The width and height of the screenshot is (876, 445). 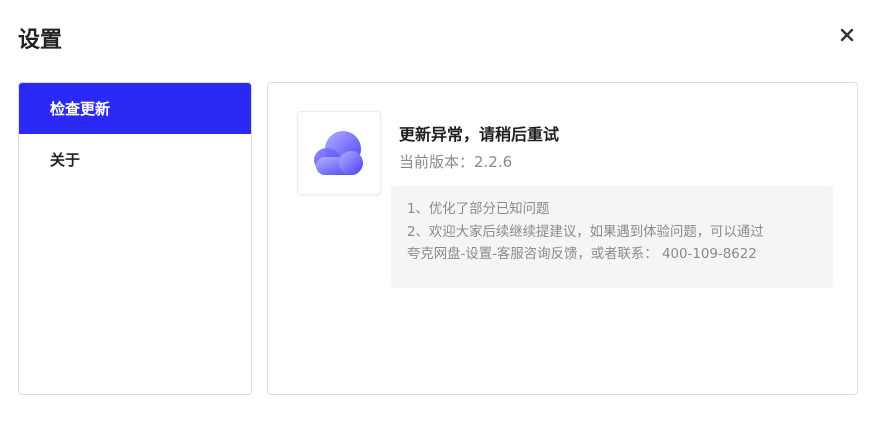 I want to click on release-note-line: 2、欢迎大家后续继续提建议，如果遇到体验问题，可以通过, so click(x=585, y=232).